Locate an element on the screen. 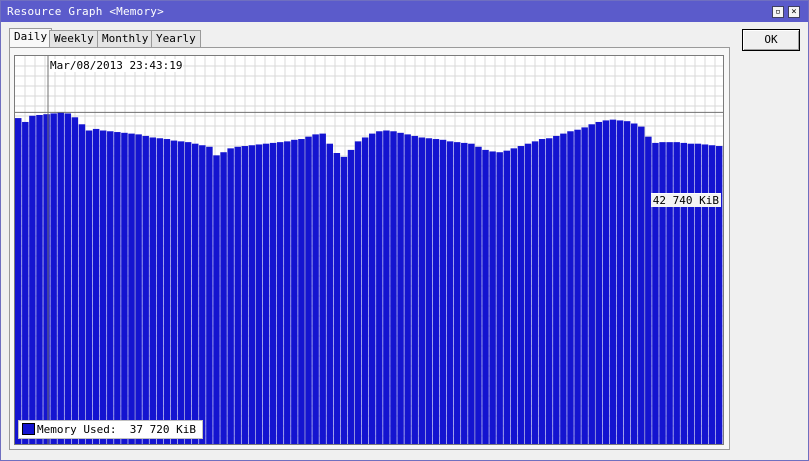 The width and height of the screenshot is (809, 461). tab-monthly: Monthly is located at coordinates (125, 39).